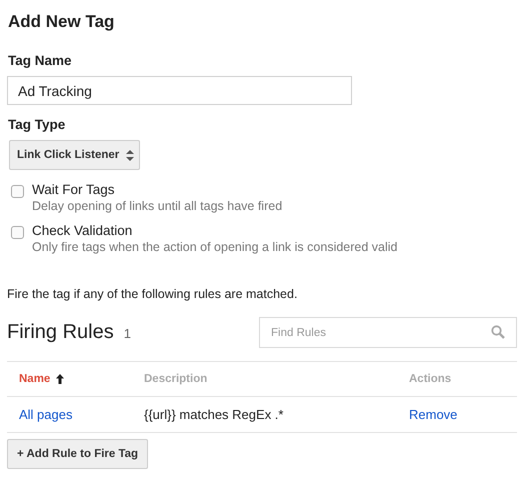 The width and height of the screenshot is (523, 486). I want to click on field-label: Tag Type, so click(37, 124).